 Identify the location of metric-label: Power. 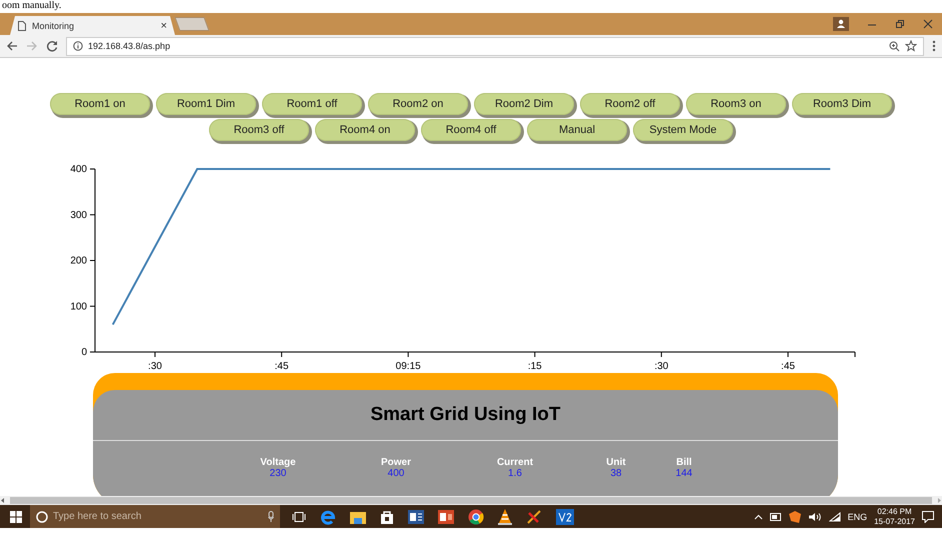
(395, 462).